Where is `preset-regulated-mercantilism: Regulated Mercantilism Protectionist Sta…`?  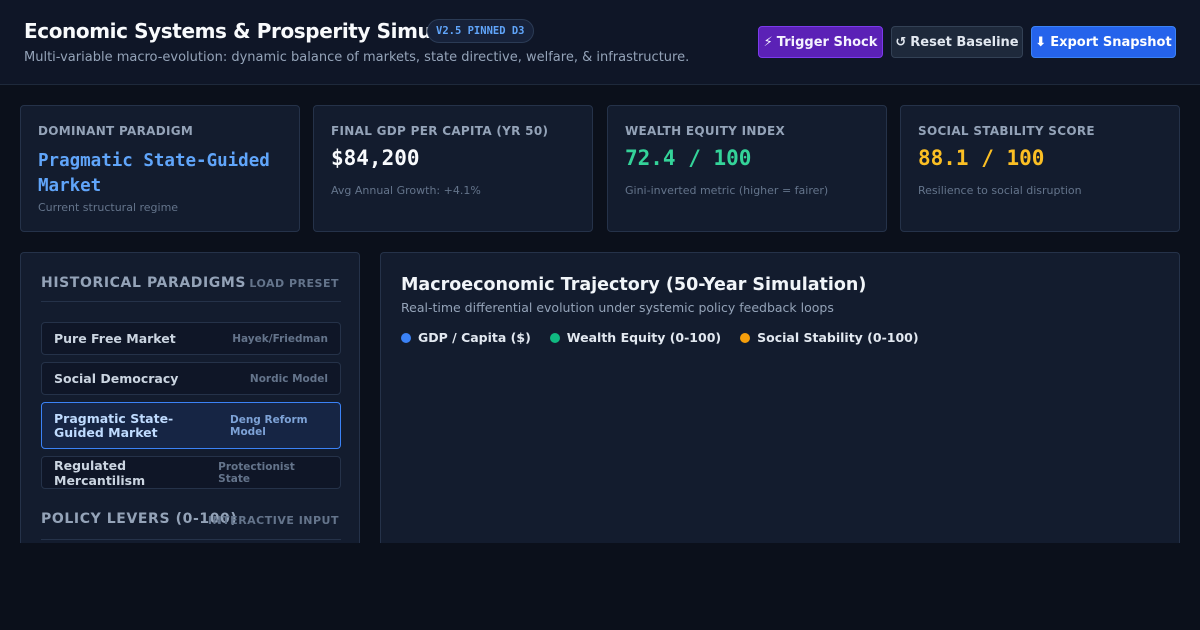
preset-regulated-mercantilism: Regulated Mercantilism Protectionist Sta… is located at coordinates (191, 472).